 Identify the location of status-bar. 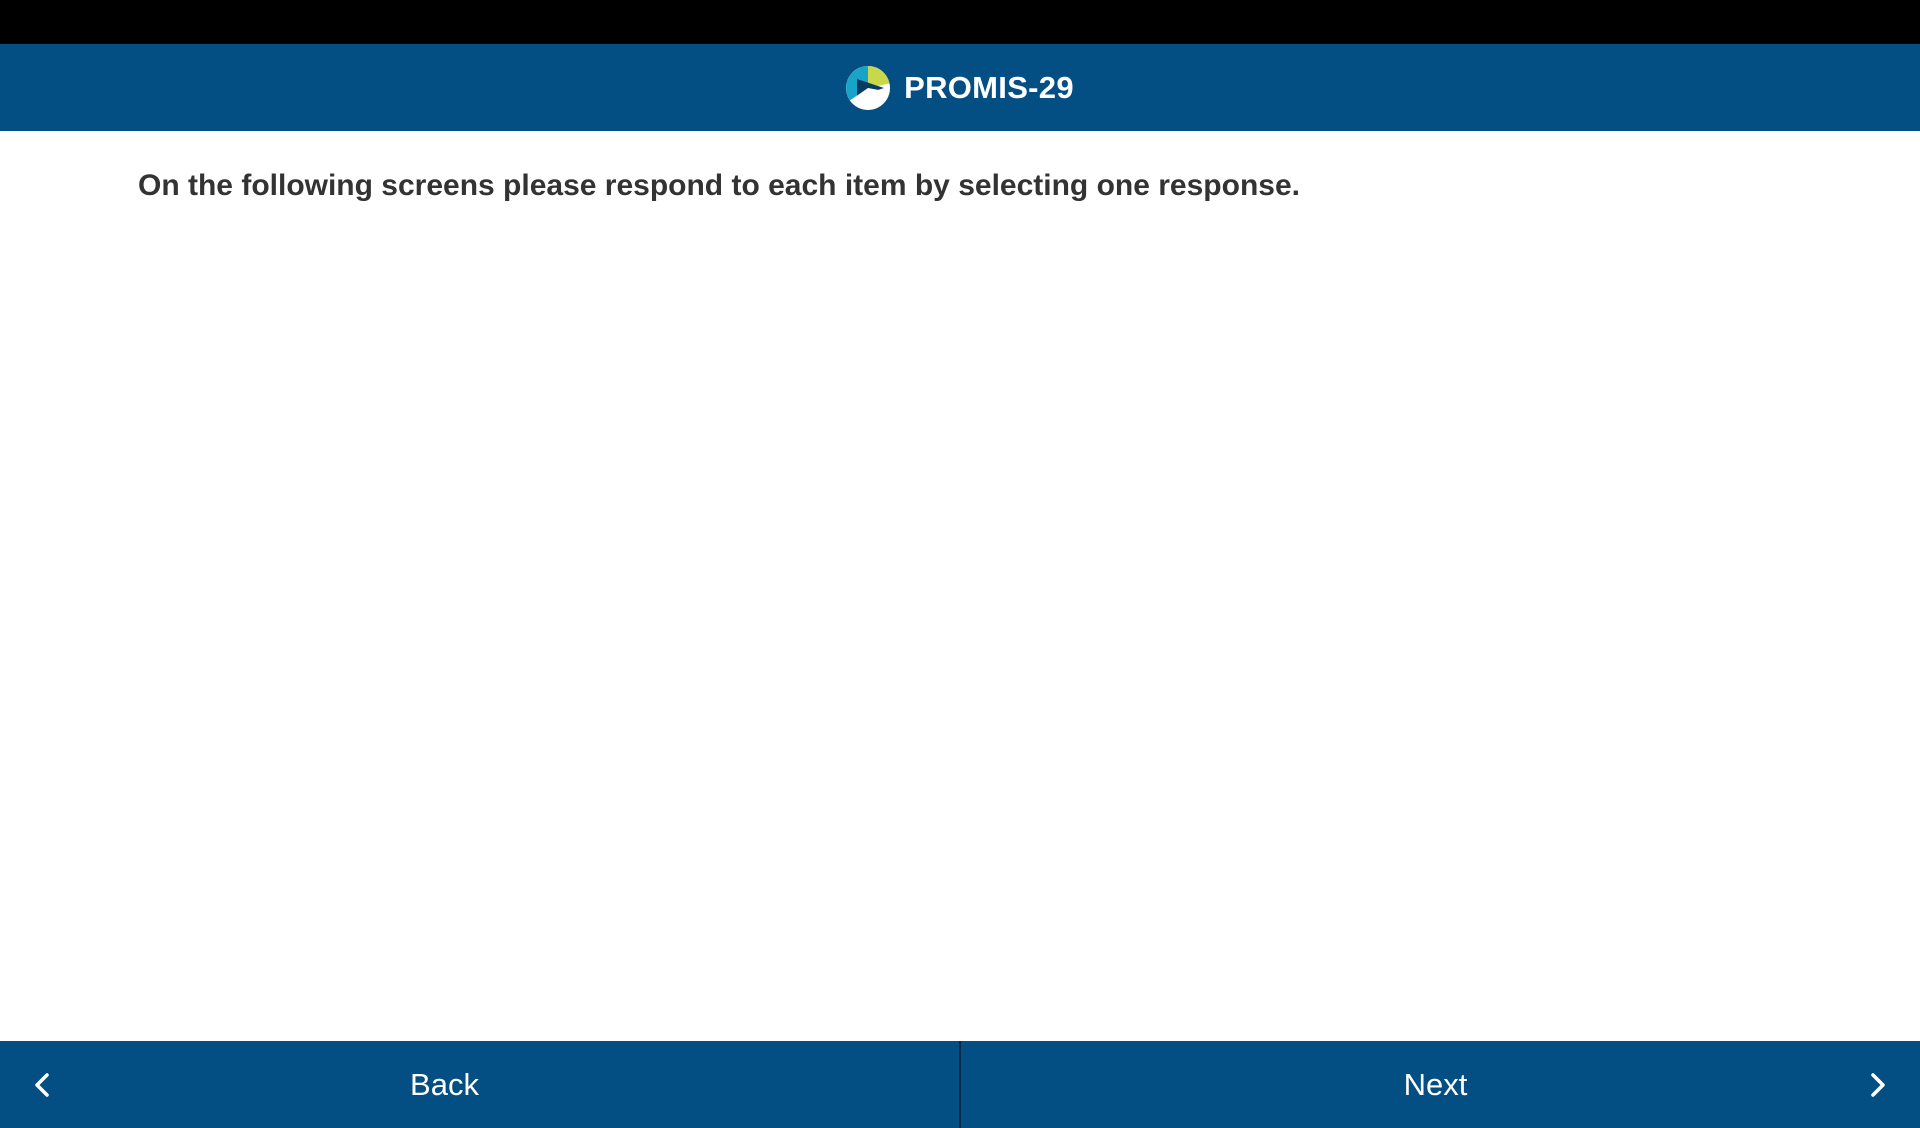
(960, 22).